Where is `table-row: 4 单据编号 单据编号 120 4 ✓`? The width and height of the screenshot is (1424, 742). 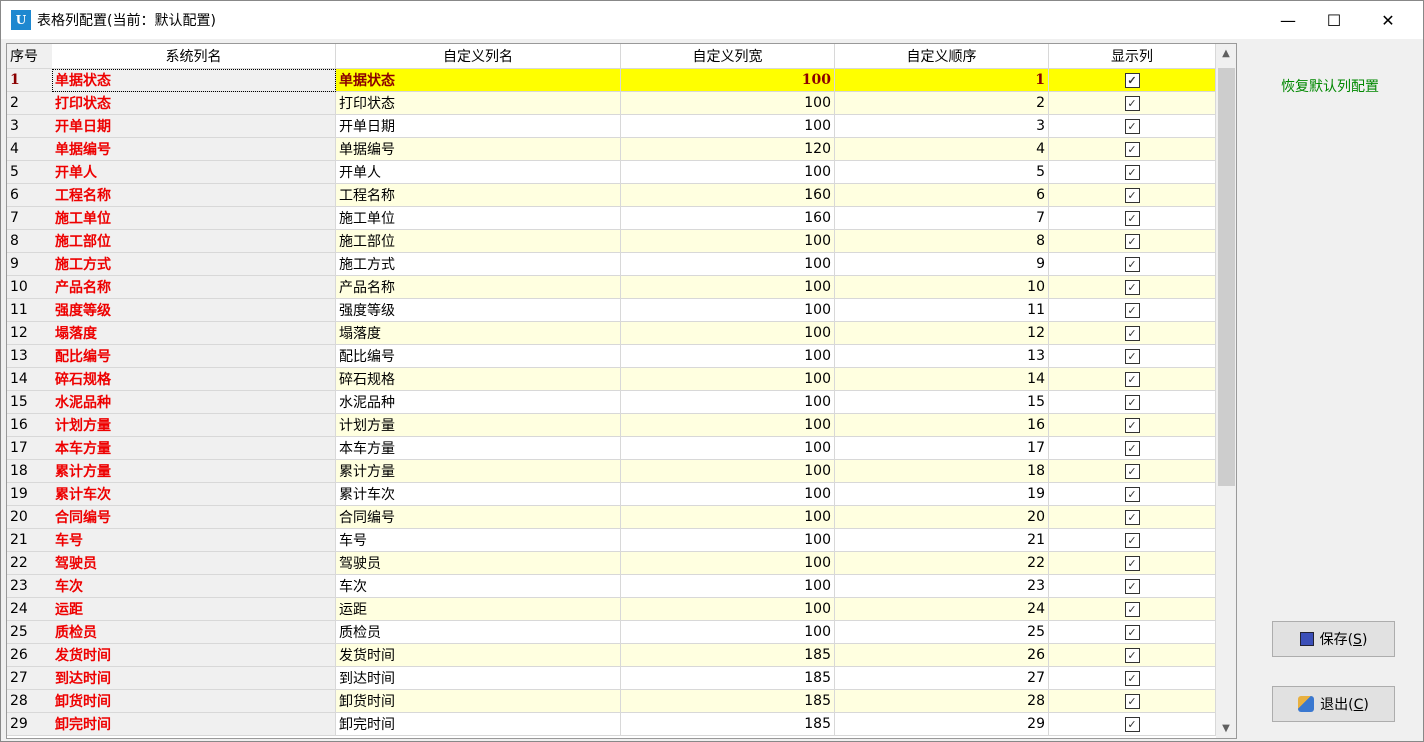
table-row: 4 单据编号 单据编号 120 4 ✓ is located at coordinates (611, 149).